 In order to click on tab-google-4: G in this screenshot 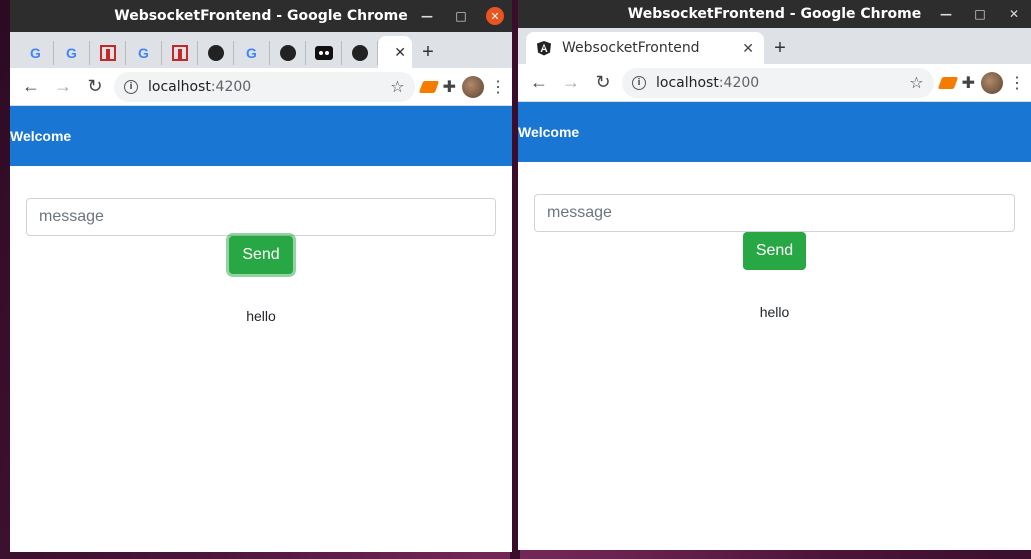, I will do `click(252, 53)`.